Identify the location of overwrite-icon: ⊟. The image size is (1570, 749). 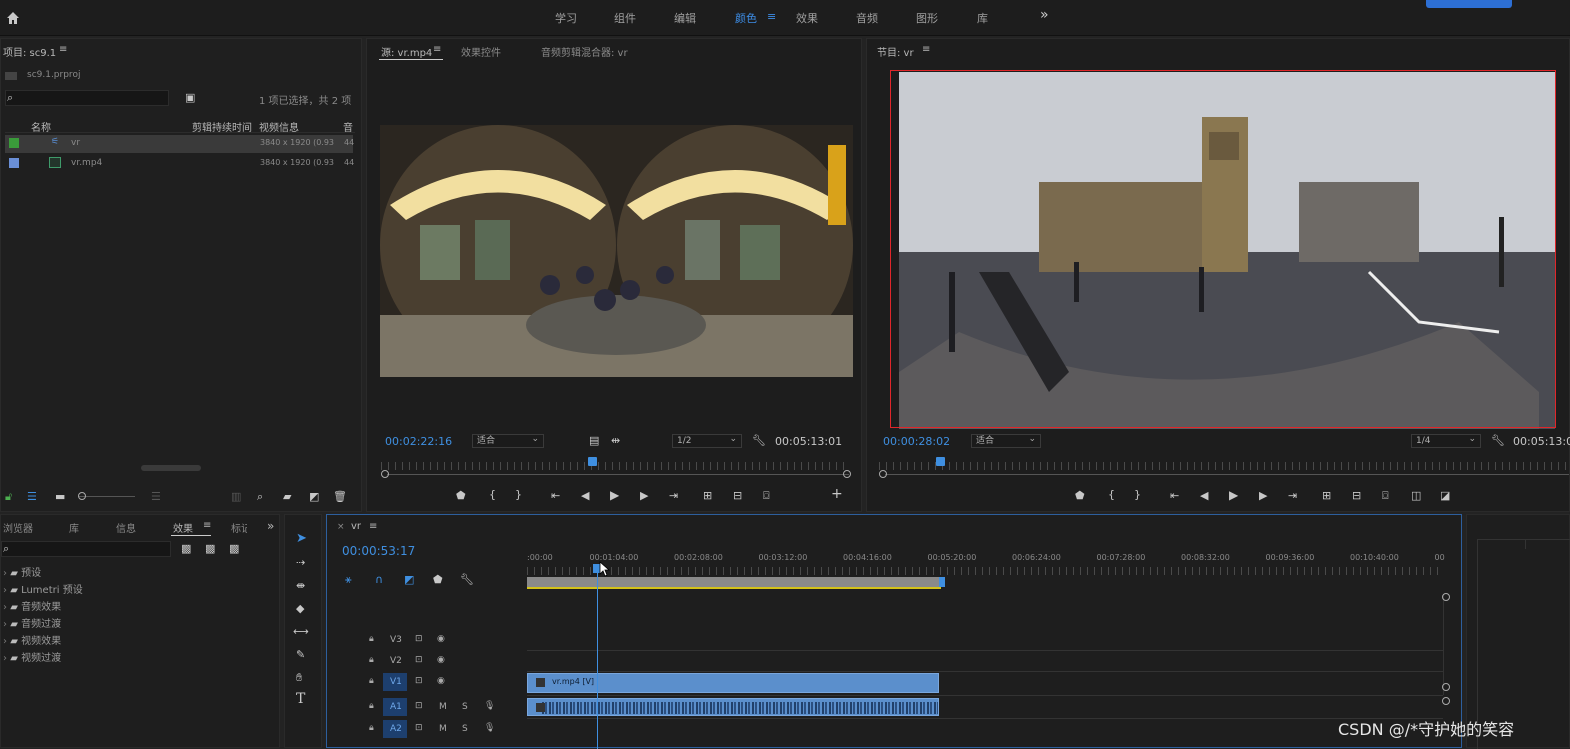
(737, 496).